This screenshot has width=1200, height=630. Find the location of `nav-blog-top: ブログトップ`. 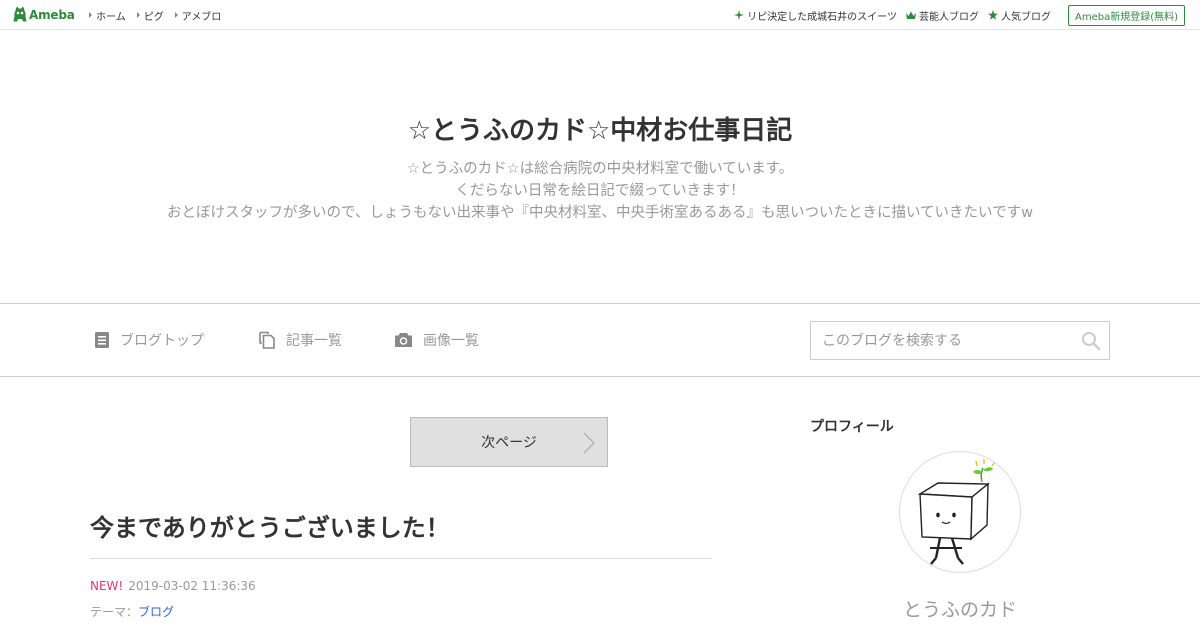

nav-blog-top: ブログトップ is located at coordinates (149, 340).